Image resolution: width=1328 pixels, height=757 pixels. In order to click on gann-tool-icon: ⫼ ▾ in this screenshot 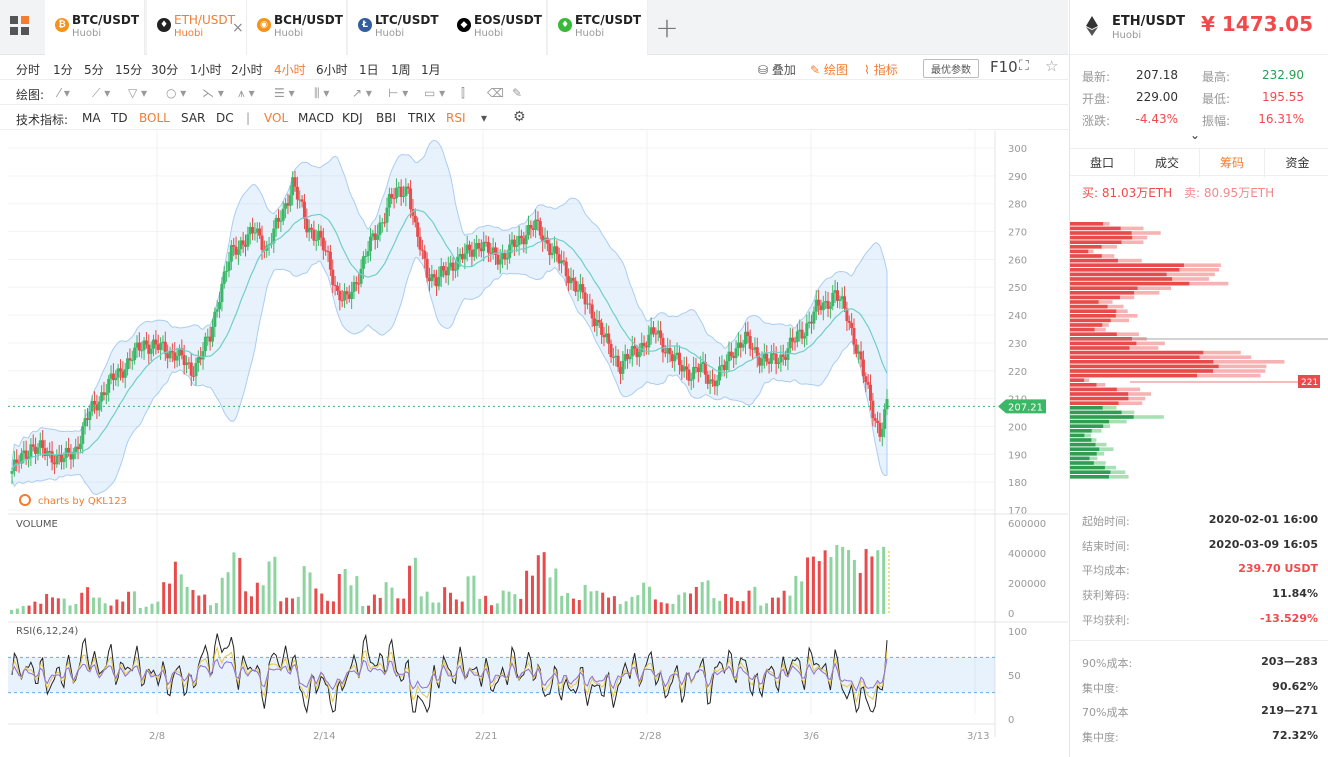, I will do `click(321, 93)`.